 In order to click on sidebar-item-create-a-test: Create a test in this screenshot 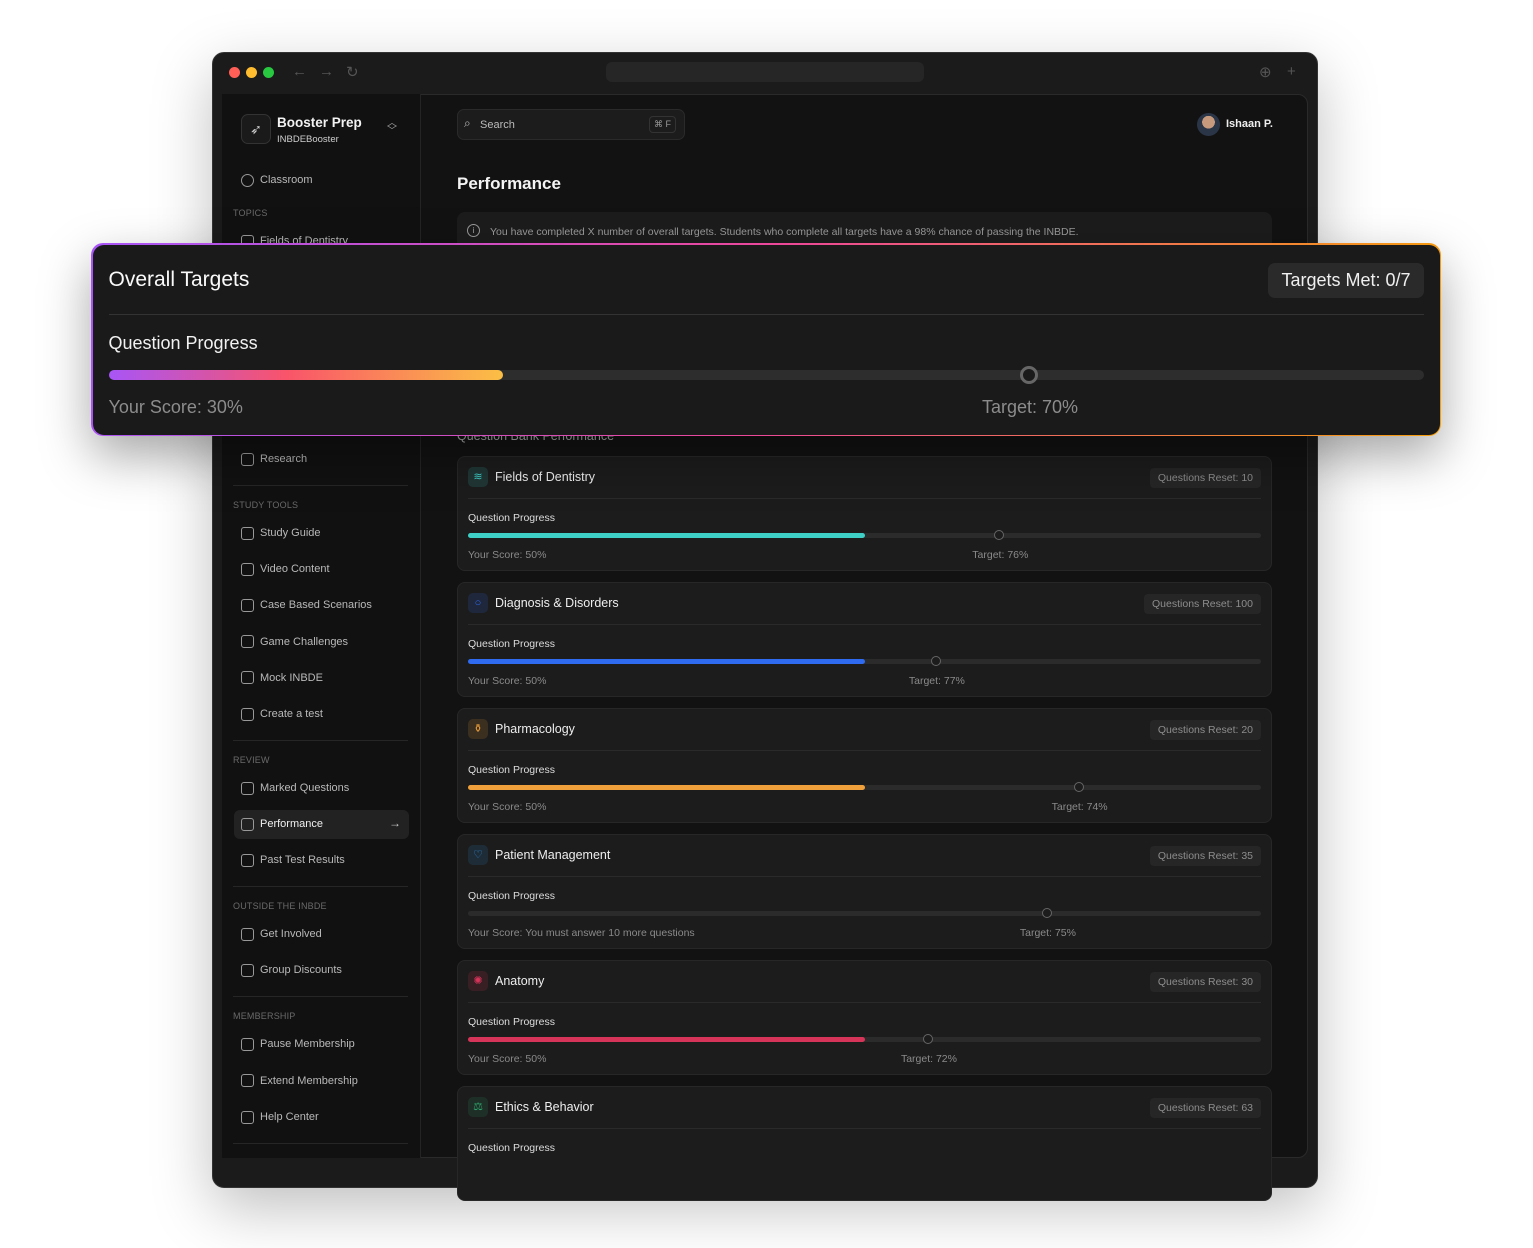, I will do `click(282, 714)`.